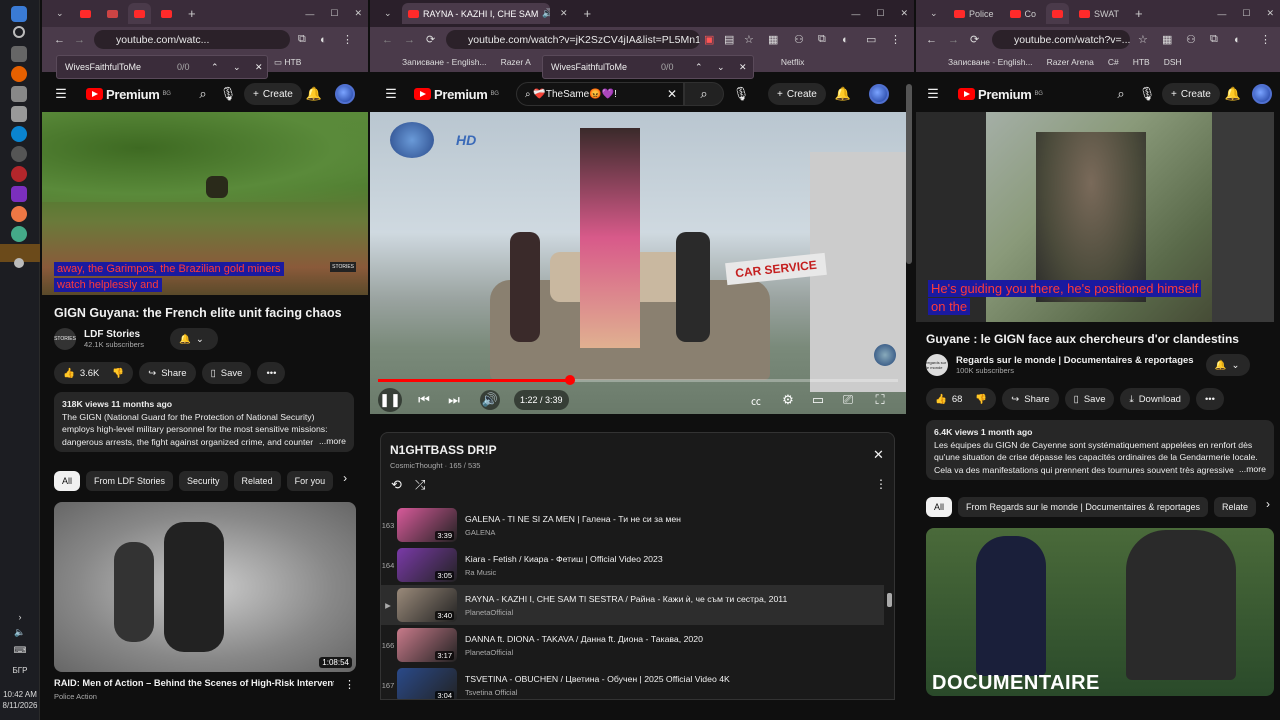  I want to click on maximize-button: ☐, so click(880, 13).